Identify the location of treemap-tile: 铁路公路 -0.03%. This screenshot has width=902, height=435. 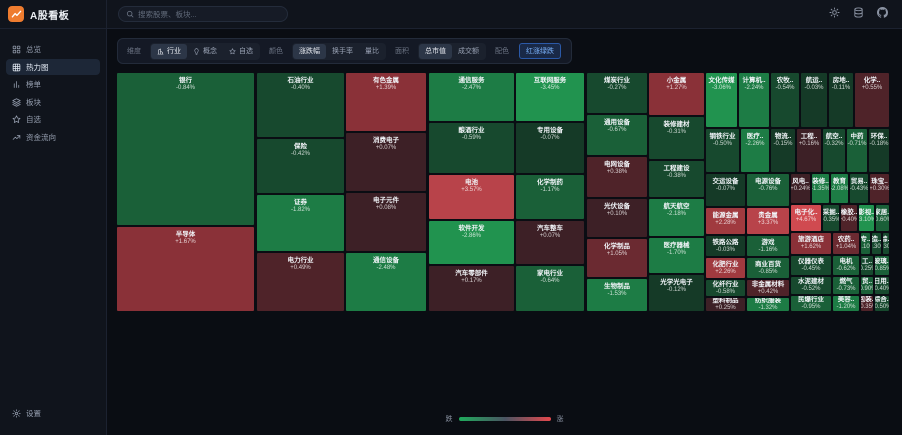
(725, 246).